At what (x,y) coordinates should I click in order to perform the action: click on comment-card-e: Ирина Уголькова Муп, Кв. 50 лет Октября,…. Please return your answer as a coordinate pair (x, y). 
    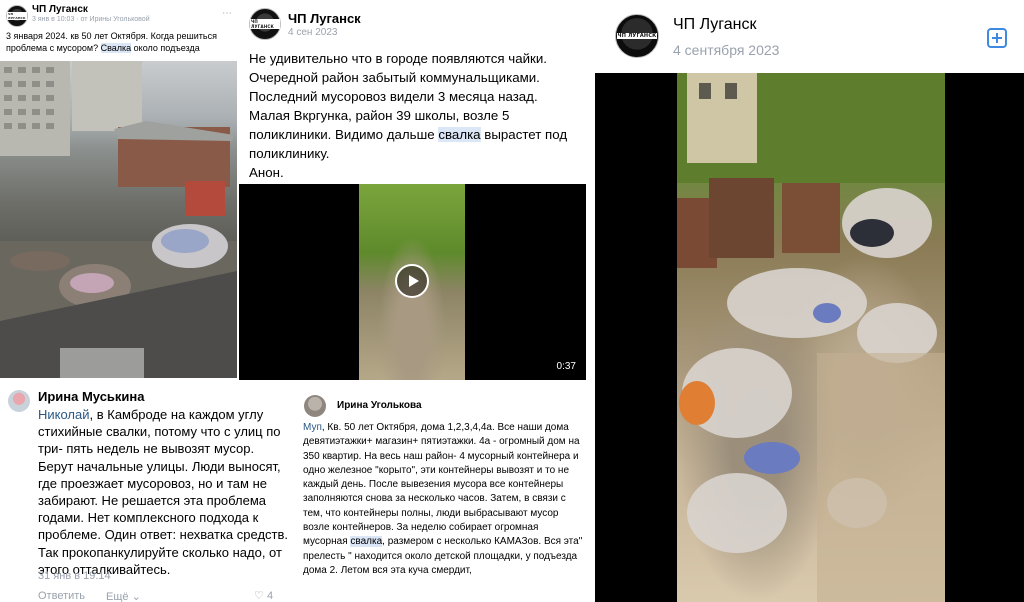
    Looking at the image, I should click on (440, 492).